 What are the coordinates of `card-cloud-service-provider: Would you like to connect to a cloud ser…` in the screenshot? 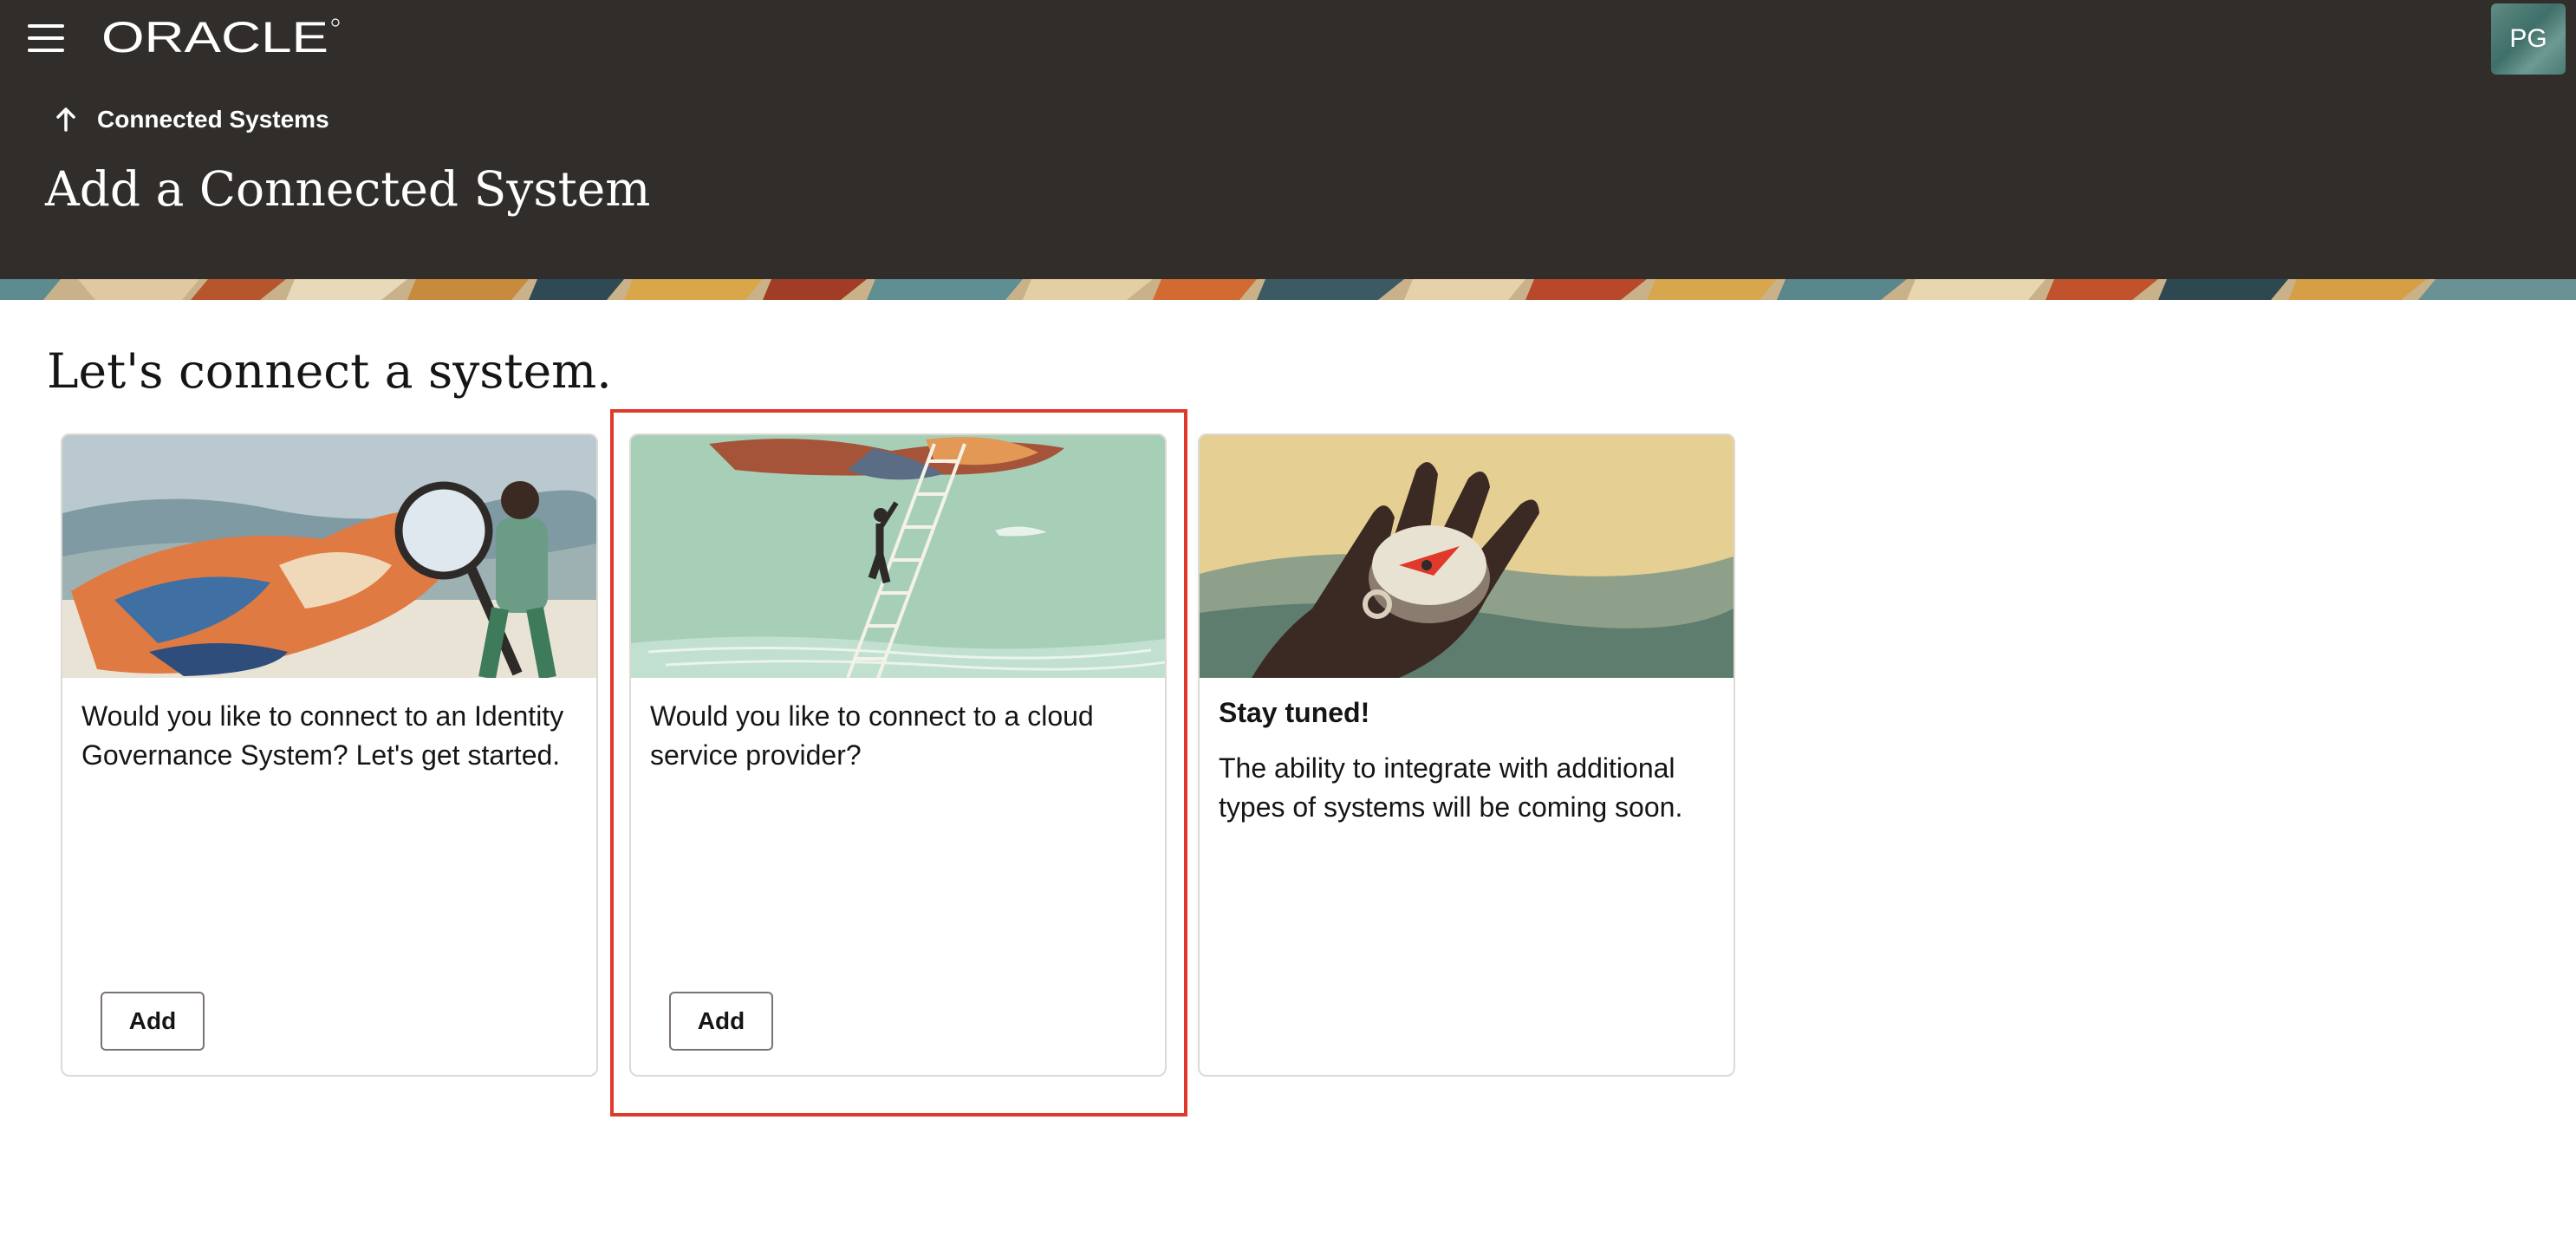 It's located at (898, 755).